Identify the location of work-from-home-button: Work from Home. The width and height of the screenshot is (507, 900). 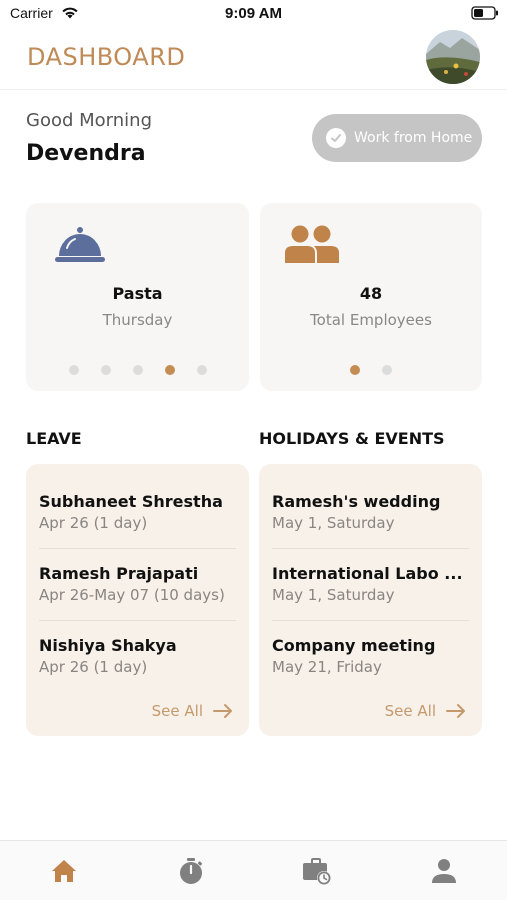
(397, 138).